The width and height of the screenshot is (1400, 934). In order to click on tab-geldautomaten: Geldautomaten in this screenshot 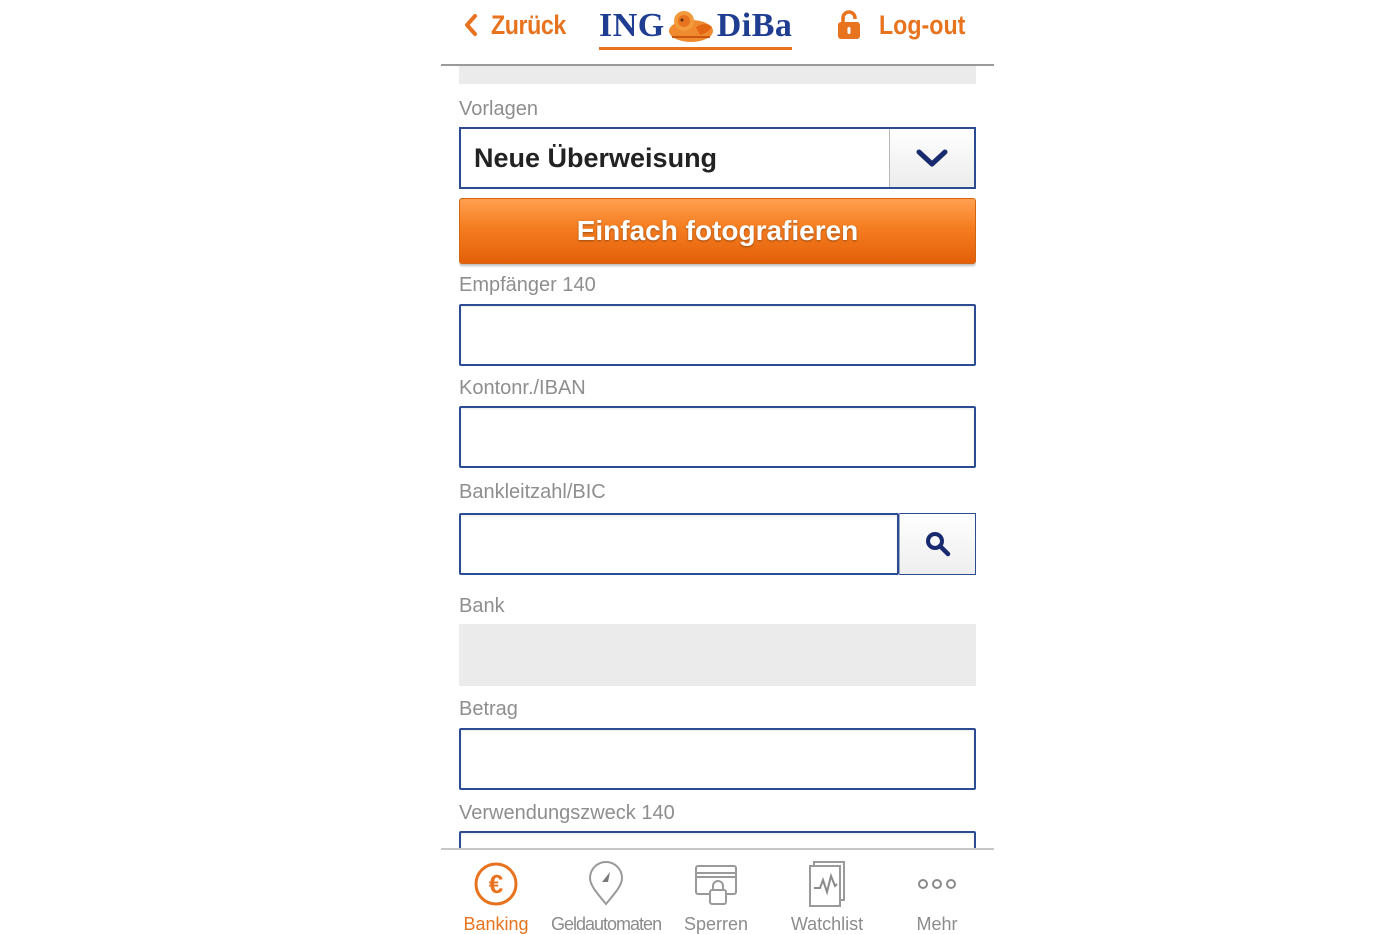, I will do `click(606, 897)`.